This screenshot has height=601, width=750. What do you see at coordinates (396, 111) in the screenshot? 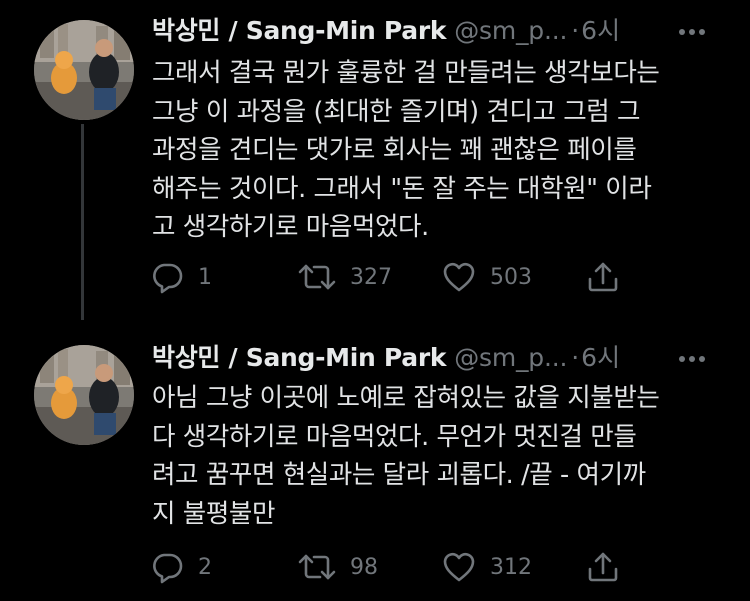
I see `tweet-text-line: 그냥 이 과정을 (최대한 즐기며) 견디고 그럼 그` at bounding box center [396, 111].